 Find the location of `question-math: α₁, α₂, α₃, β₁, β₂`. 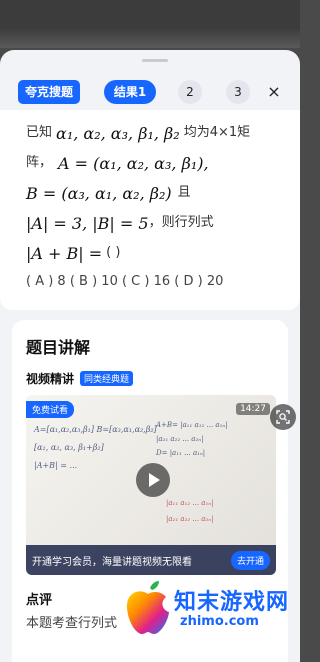

question-math: α₁, α₂, α₃, β₁, β₂ is located at coordinates (118, 133).